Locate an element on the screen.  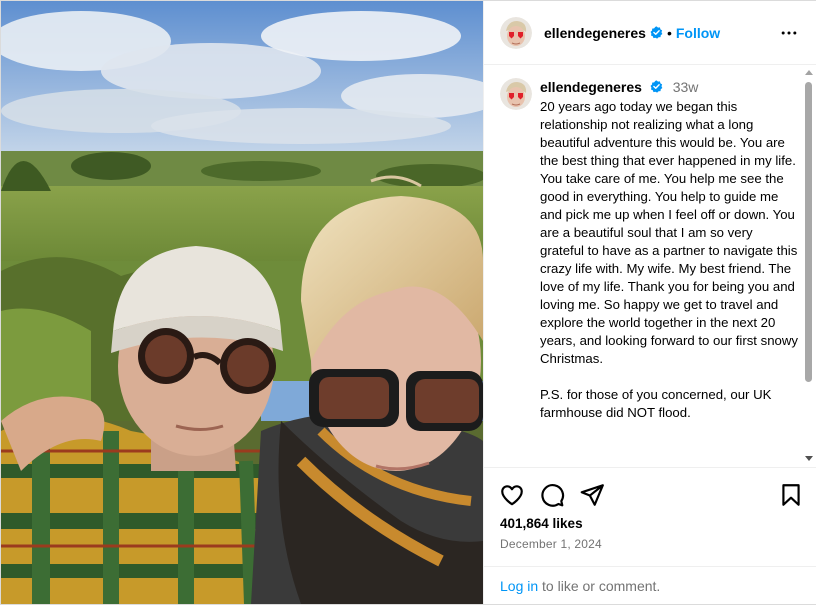
scroll-down-arrow-icon is located at coordinates (809, 458).